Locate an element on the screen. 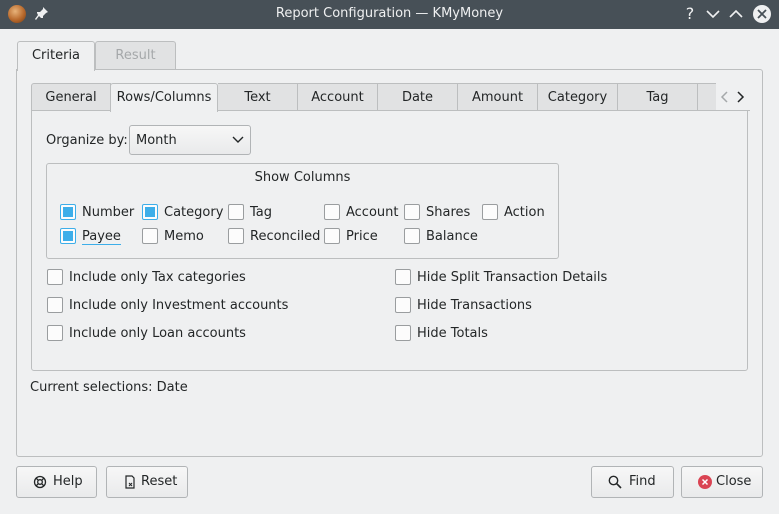  memo-label: Memo is located at coordinates (184, 236).